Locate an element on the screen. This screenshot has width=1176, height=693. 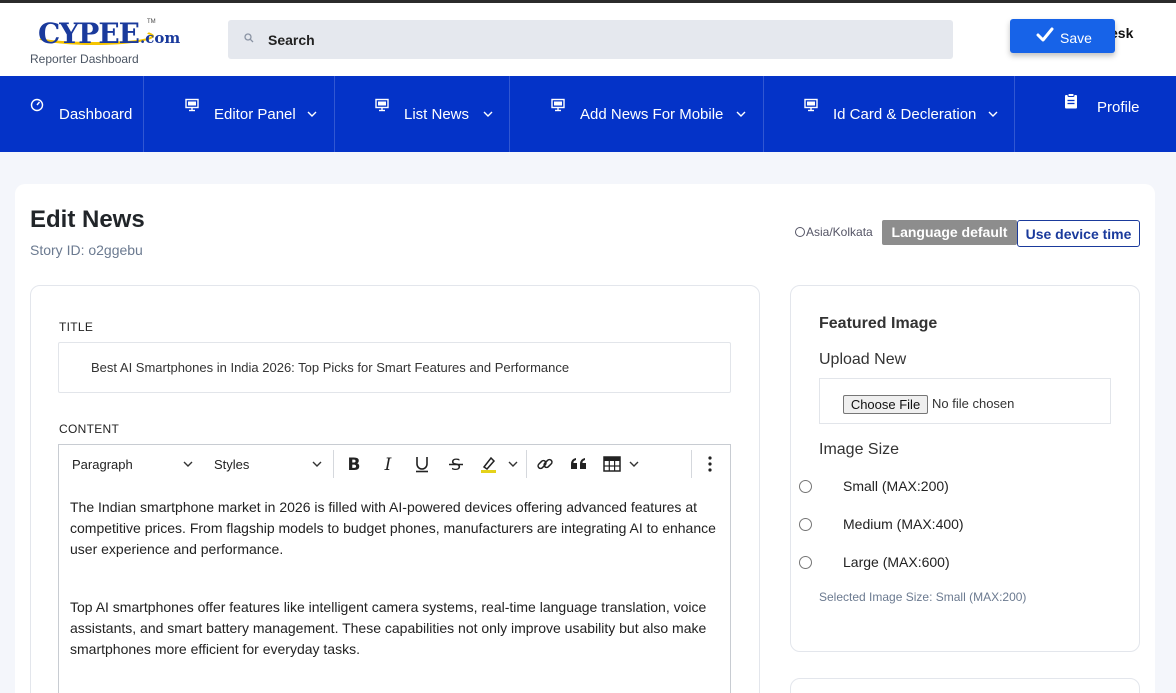
logo-trademark: TM is located at coordinates (151, 22).